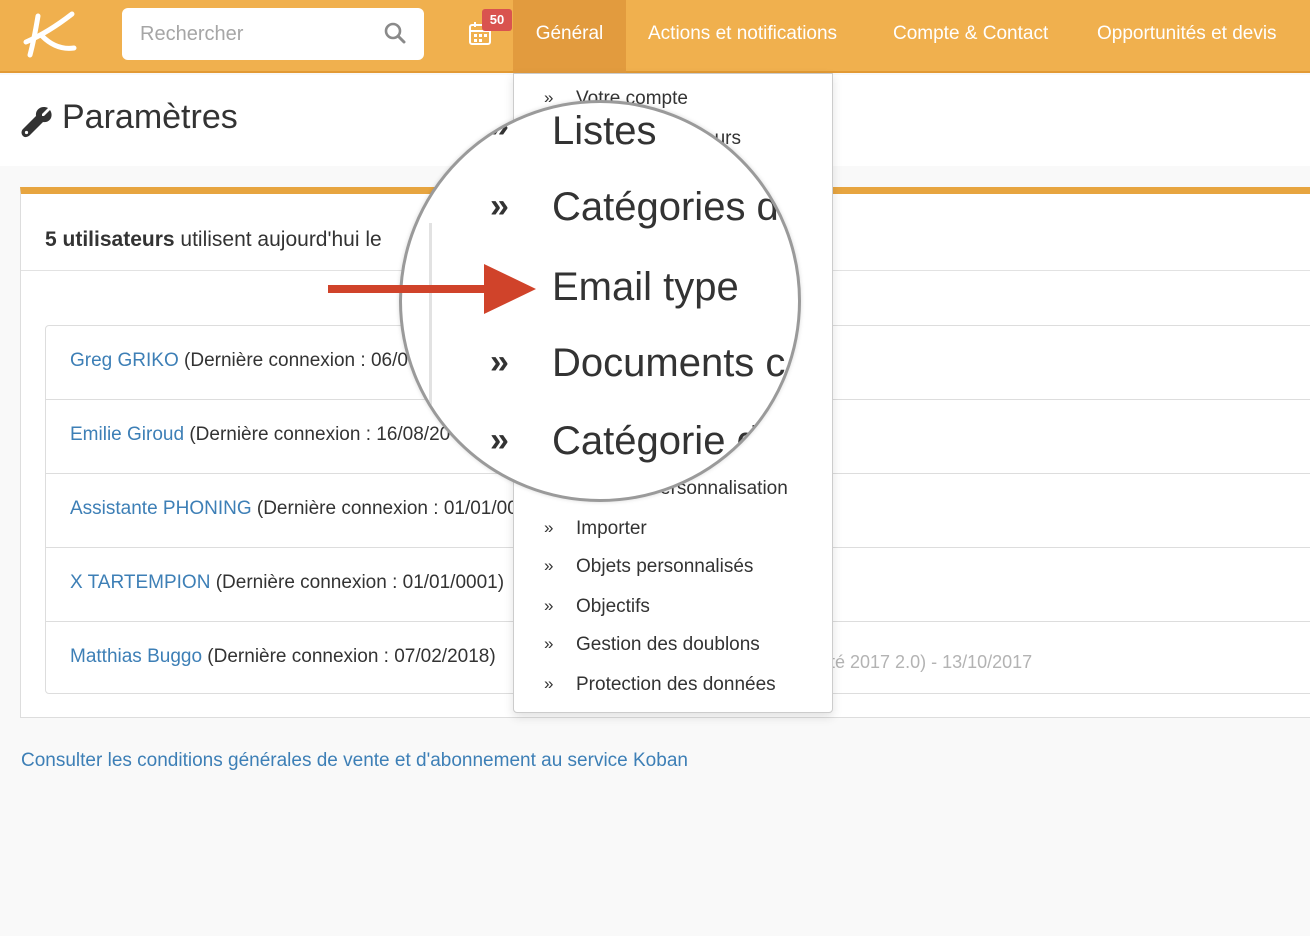 This screenshot has width=1310, height=936. What do you see at coordinates (673, 537) in the screenshot?
I see `menu-item-importer: » Importer` at bounding box center [673, 537].